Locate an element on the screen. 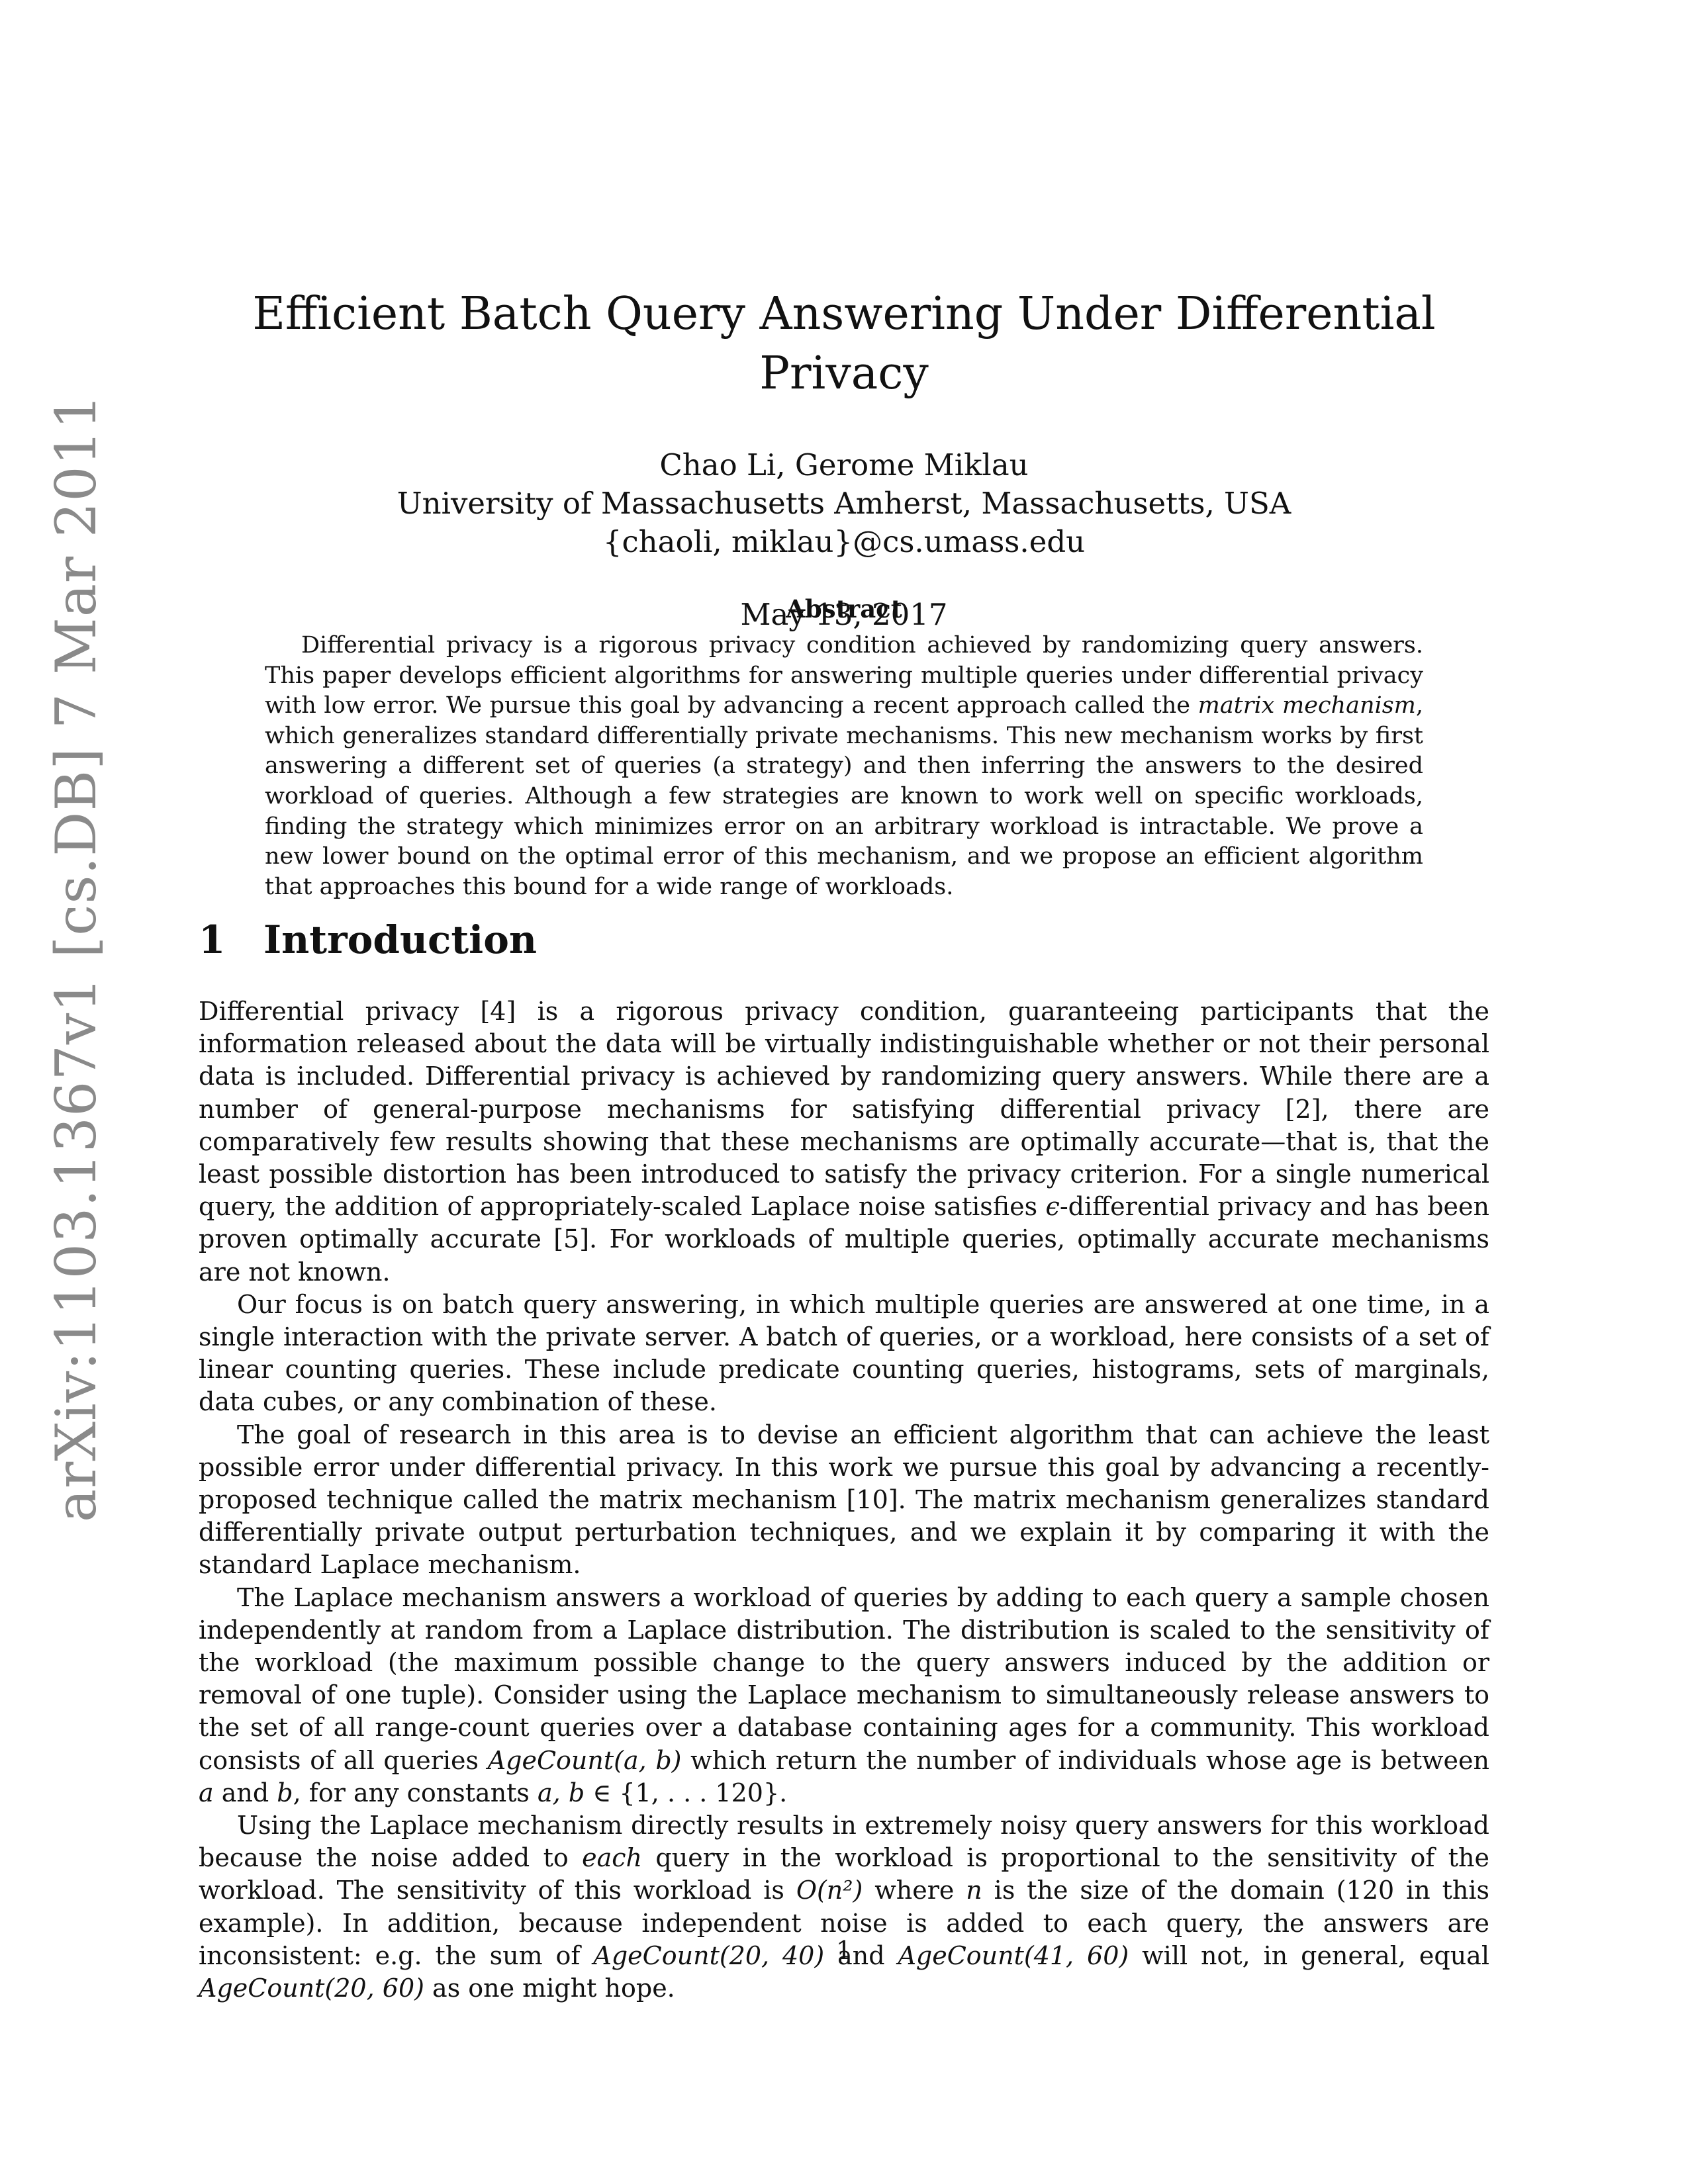 The image size is (1688, 2184). section-number: 1 is located at coordinates (212, 940).